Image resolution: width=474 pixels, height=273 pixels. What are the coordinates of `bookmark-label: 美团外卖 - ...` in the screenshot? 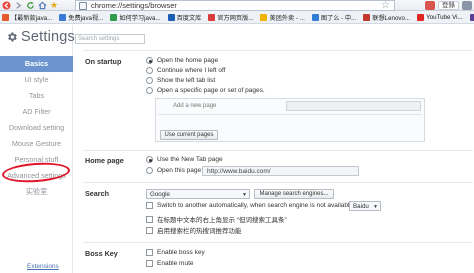 It's located at (287, 18).